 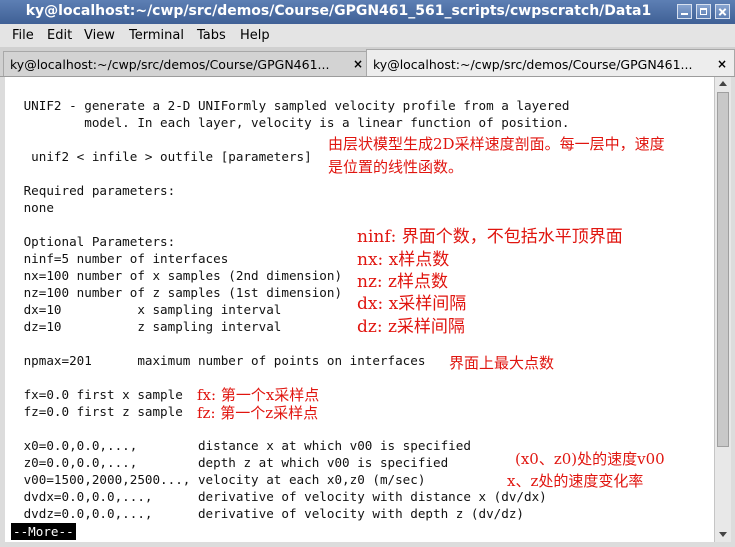 I want to click on terminal-line: none, so click(x=35, y=207).